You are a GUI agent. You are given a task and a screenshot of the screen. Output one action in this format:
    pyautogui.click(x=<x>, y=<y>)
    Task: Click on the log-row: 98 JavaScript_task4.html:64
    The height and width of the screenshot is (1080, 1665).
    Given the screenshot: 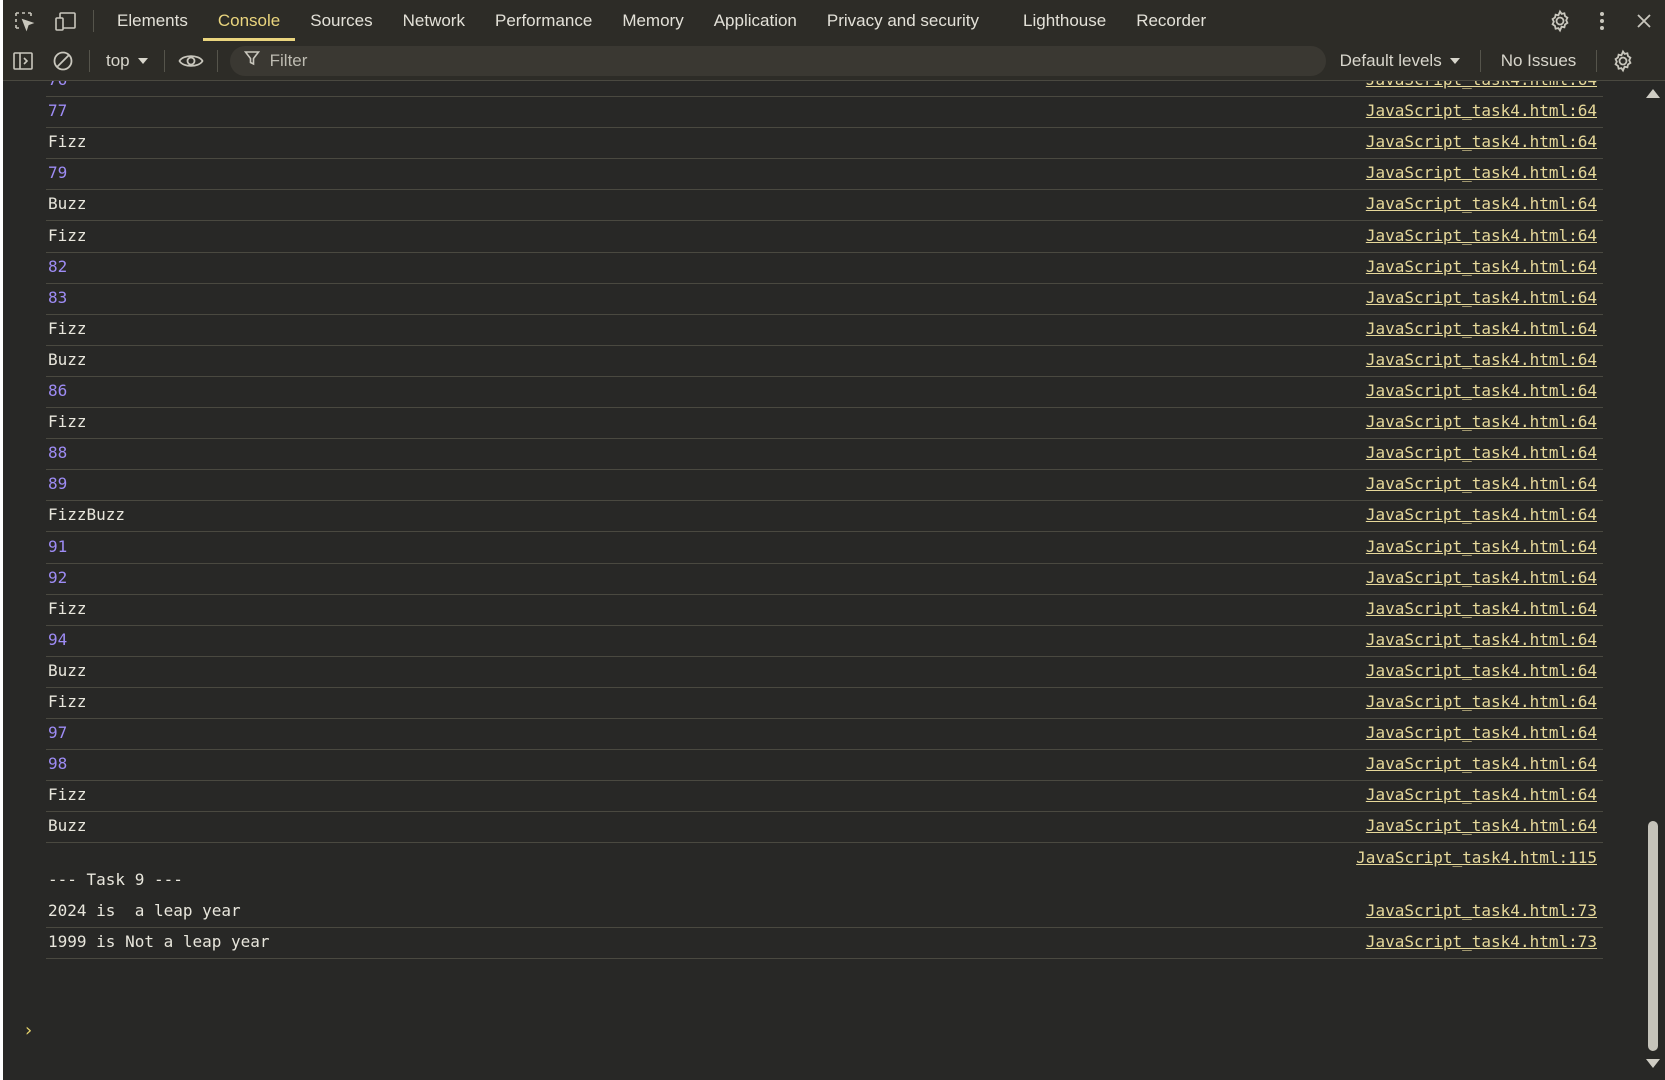 What is the action you would take?
    pyautogui.click(x=824, y=765)
    